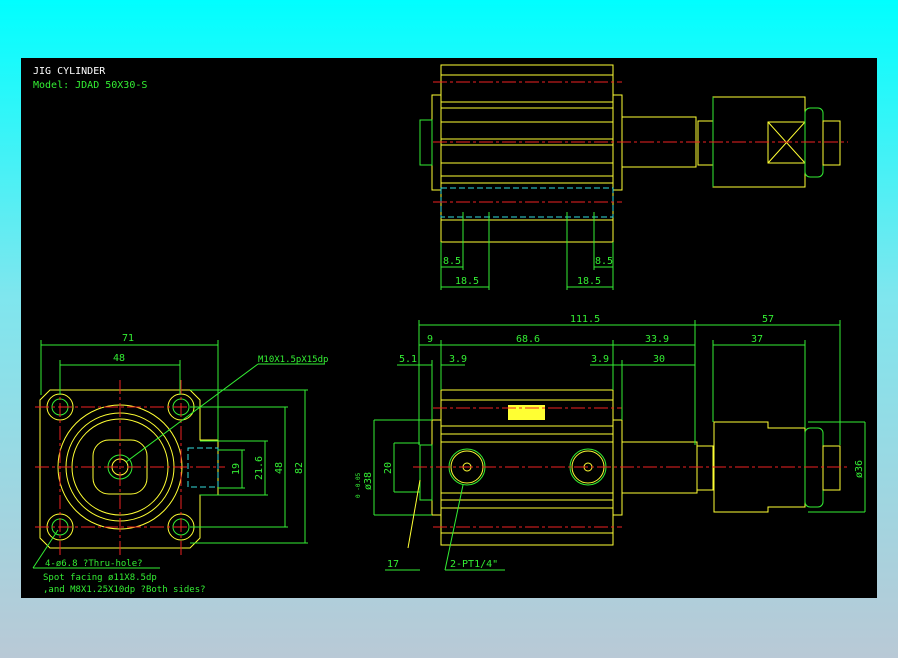  Describe the element at coordinates (393, 564) in the screenshot. I see `dim-17: 17` at that location.